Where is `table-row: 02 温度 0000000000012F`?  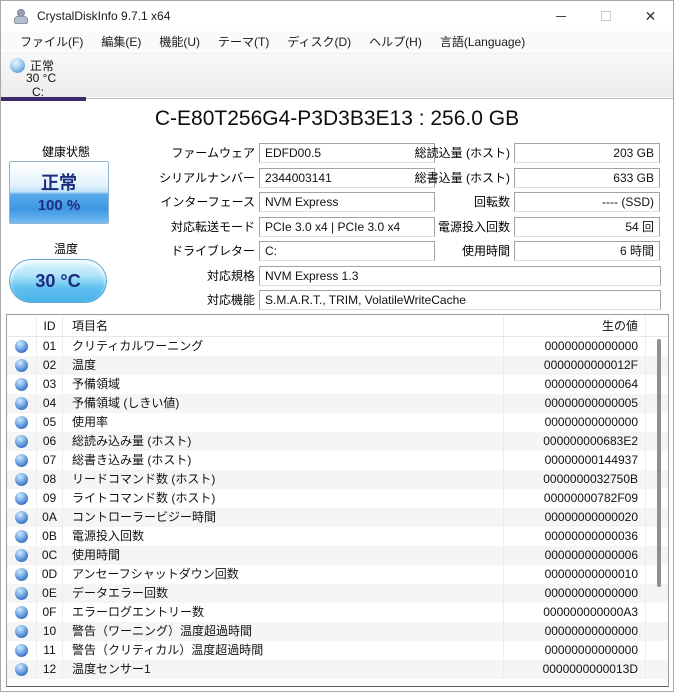 table-row: 02 温度 0000000000012F is located at coordinates (337, 365).